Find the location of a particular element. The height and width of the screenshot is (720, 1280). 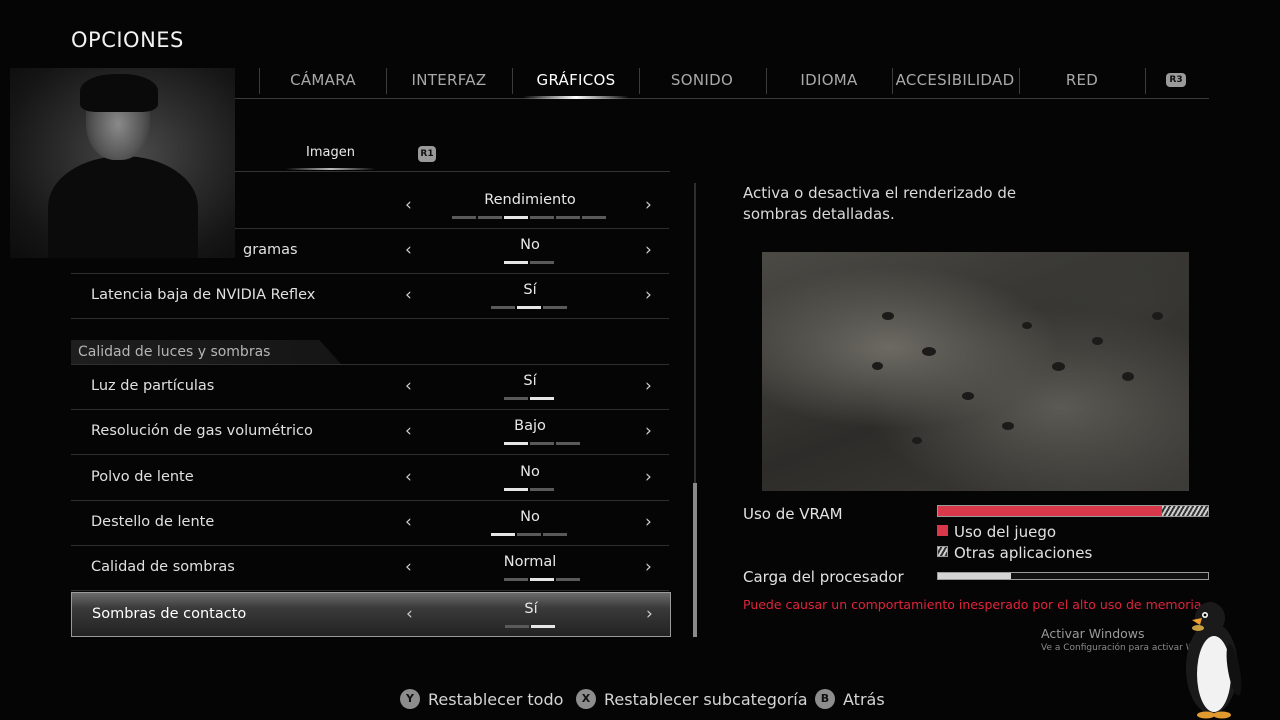

tab-sonido: SONIDO is located at coordinates (702, 80).